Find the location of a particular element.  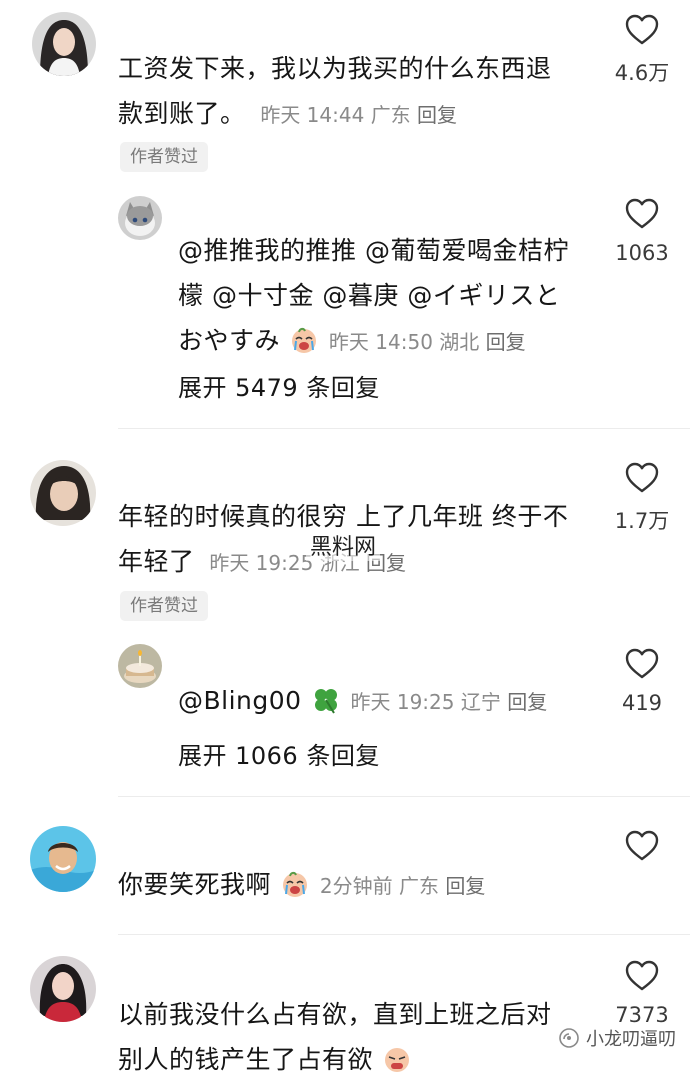

comment-time: 昨天 14:44 is located at coordinates (312, 115).